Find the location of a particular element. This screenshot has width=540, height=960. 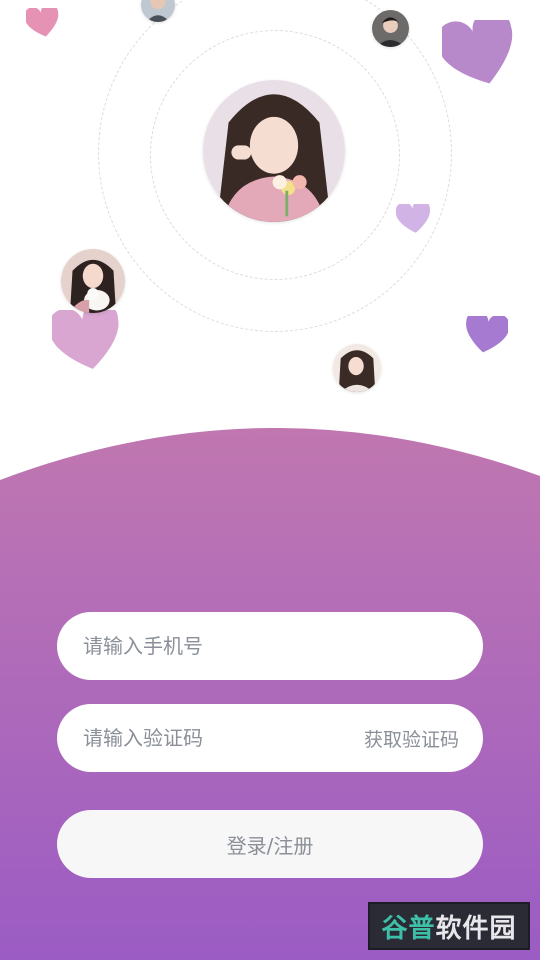

watermark-text-part2: 软件园 is located at coordinates (476, 928).